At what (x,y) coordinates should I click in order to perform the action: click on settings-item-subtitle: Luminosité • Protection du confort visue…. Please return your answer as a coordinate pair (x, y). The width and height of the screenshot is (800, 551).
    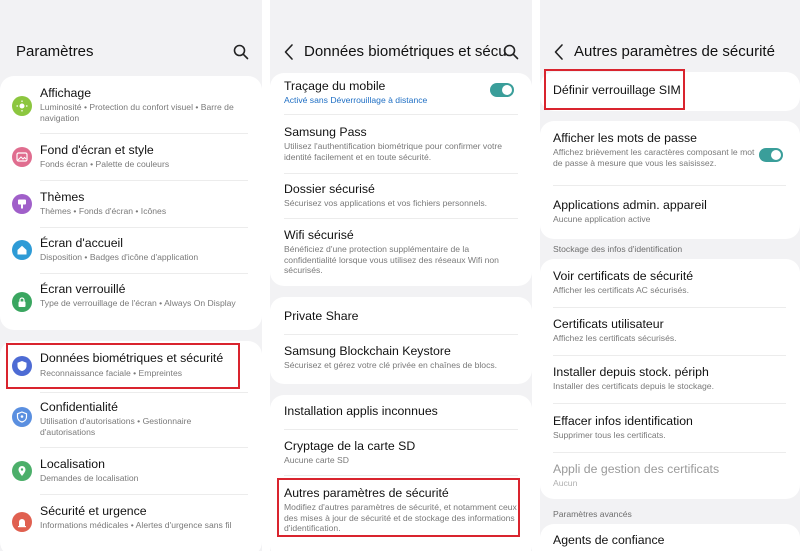
    Looking at the image, I should click on (137, 112).